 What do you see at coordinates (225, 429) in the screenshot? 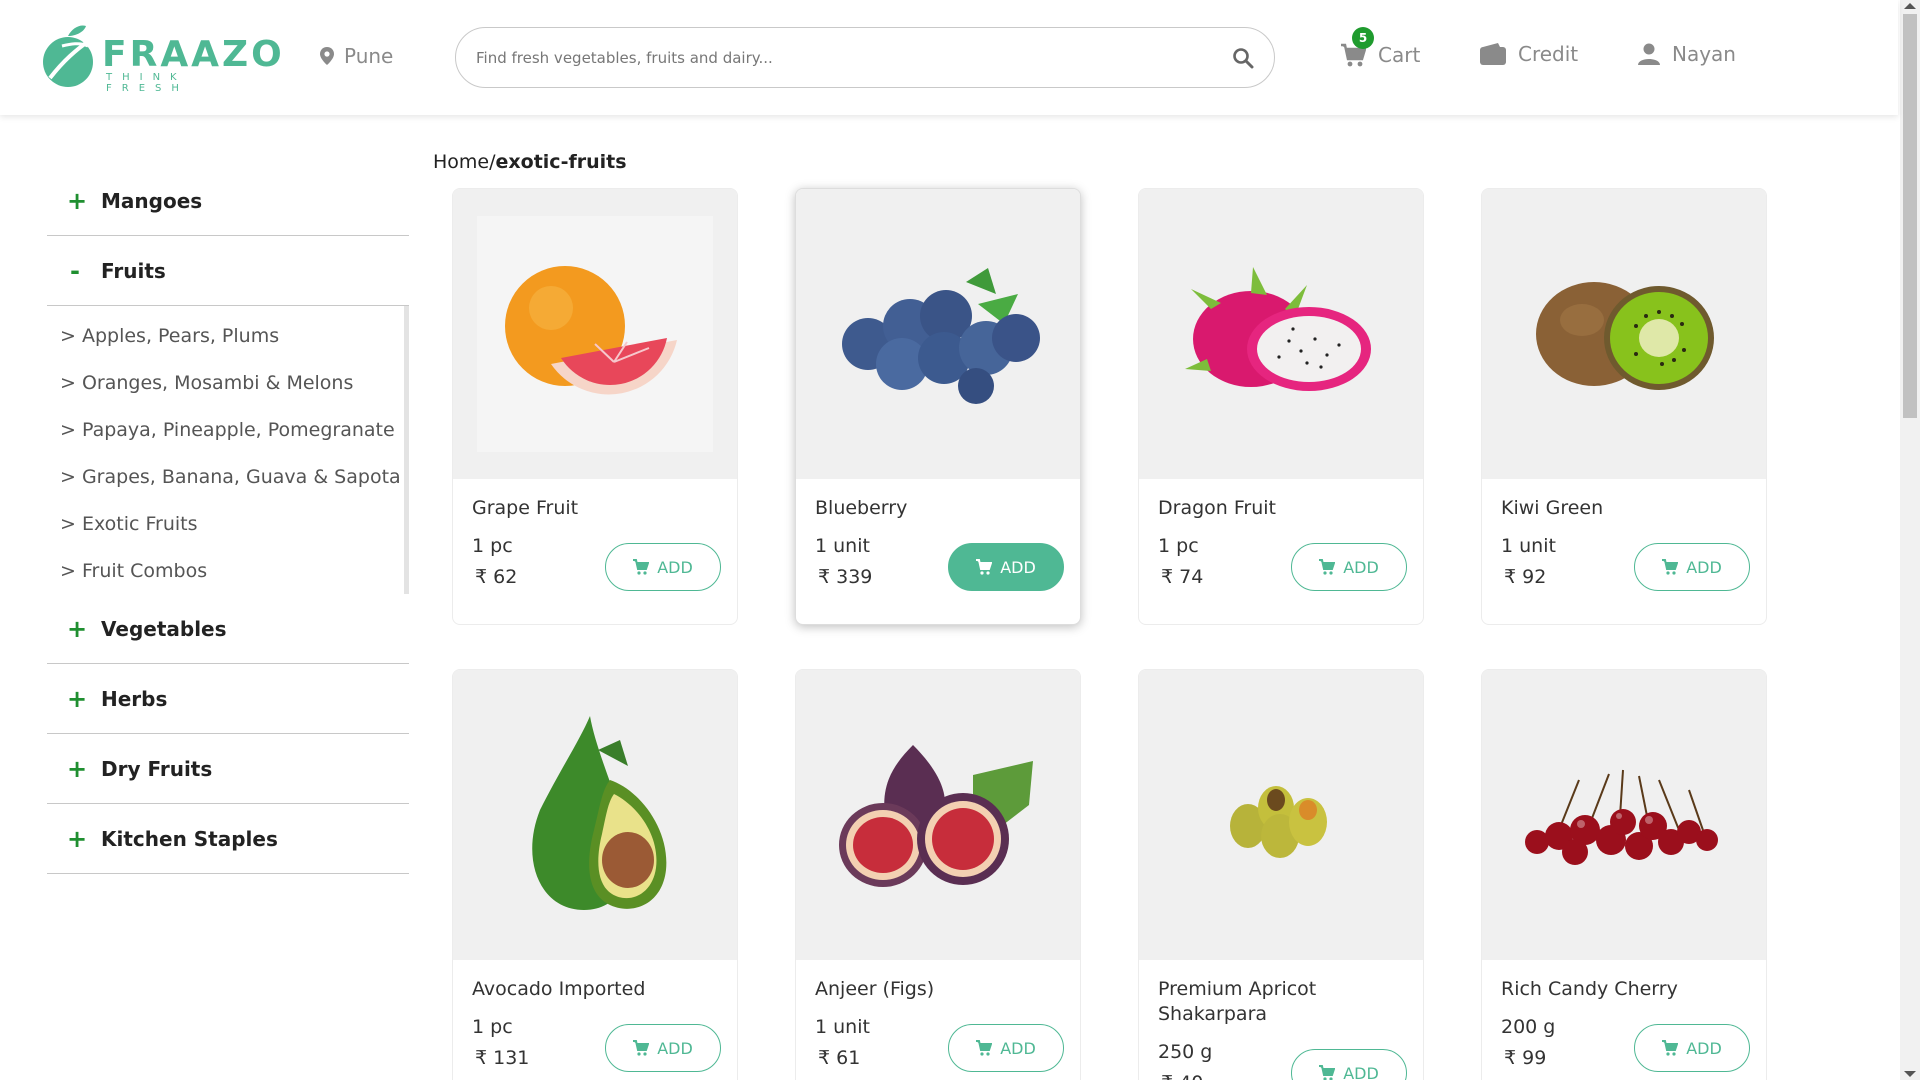
I see `subcategory-papaya-pineapple-pomegranate: > Papaya, Pineapple, Pomegranate` at bounding box center [225, 429].